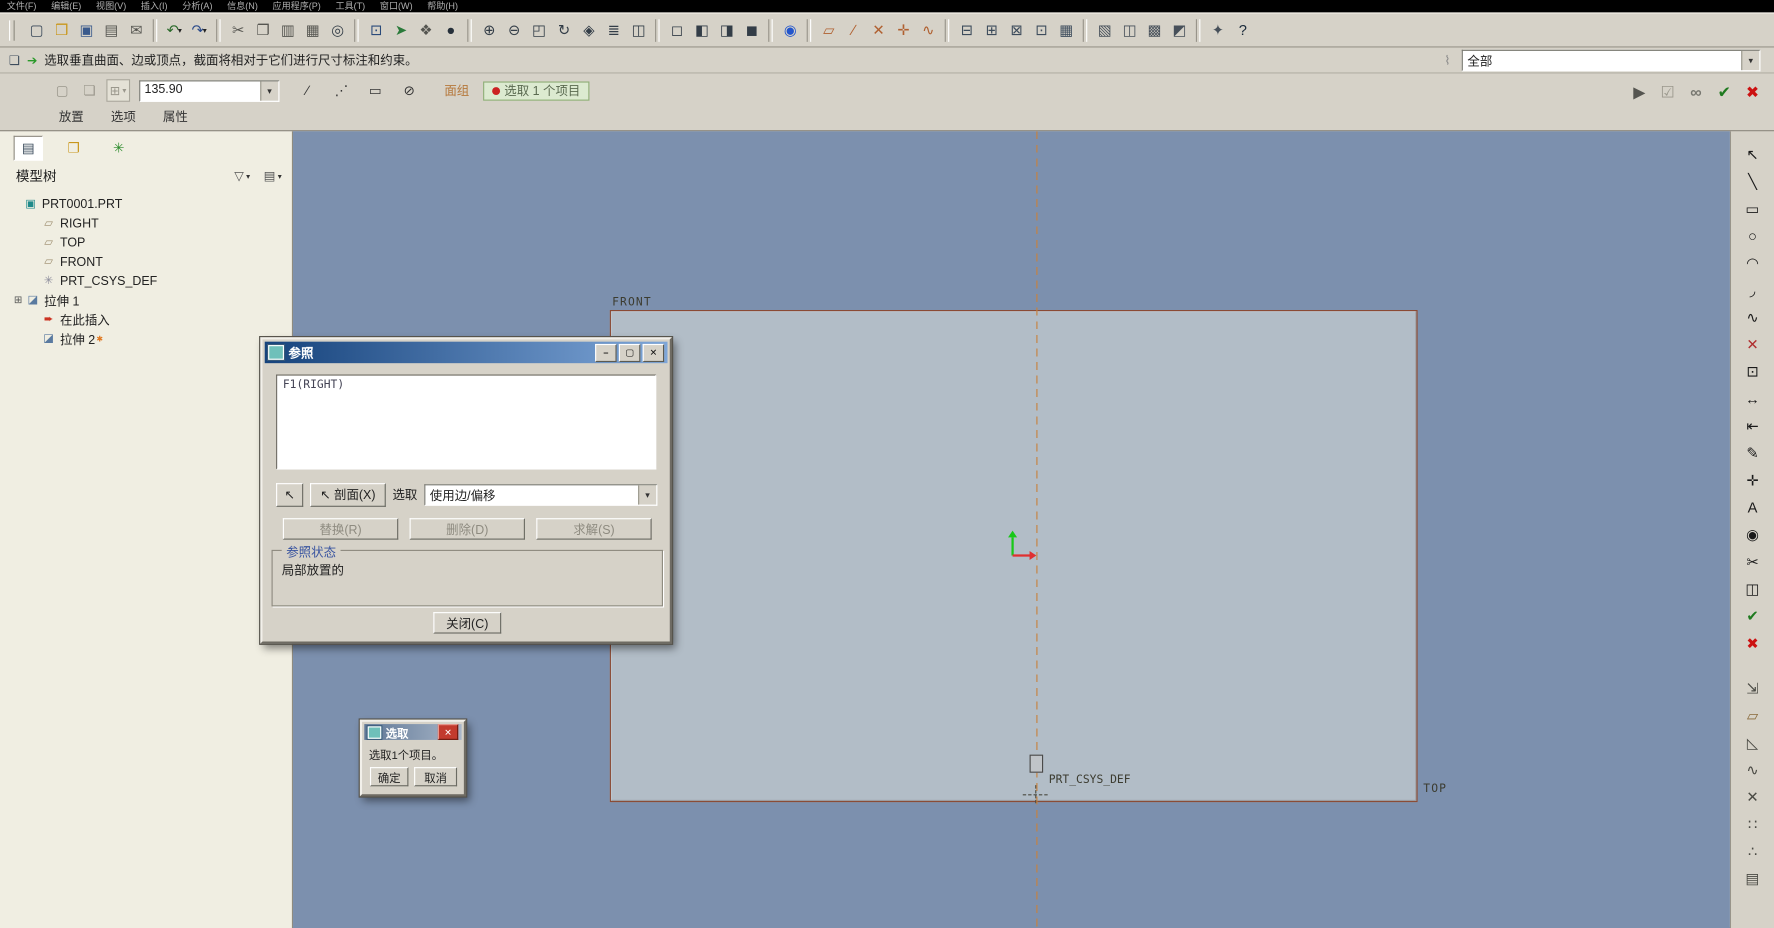 Image resolution: width=1774 pixels, height=928 pixels. Describe the element at coordinates (1752, 479) in the screenshot. I see `constraint-tool-icon: ✛` at that location.